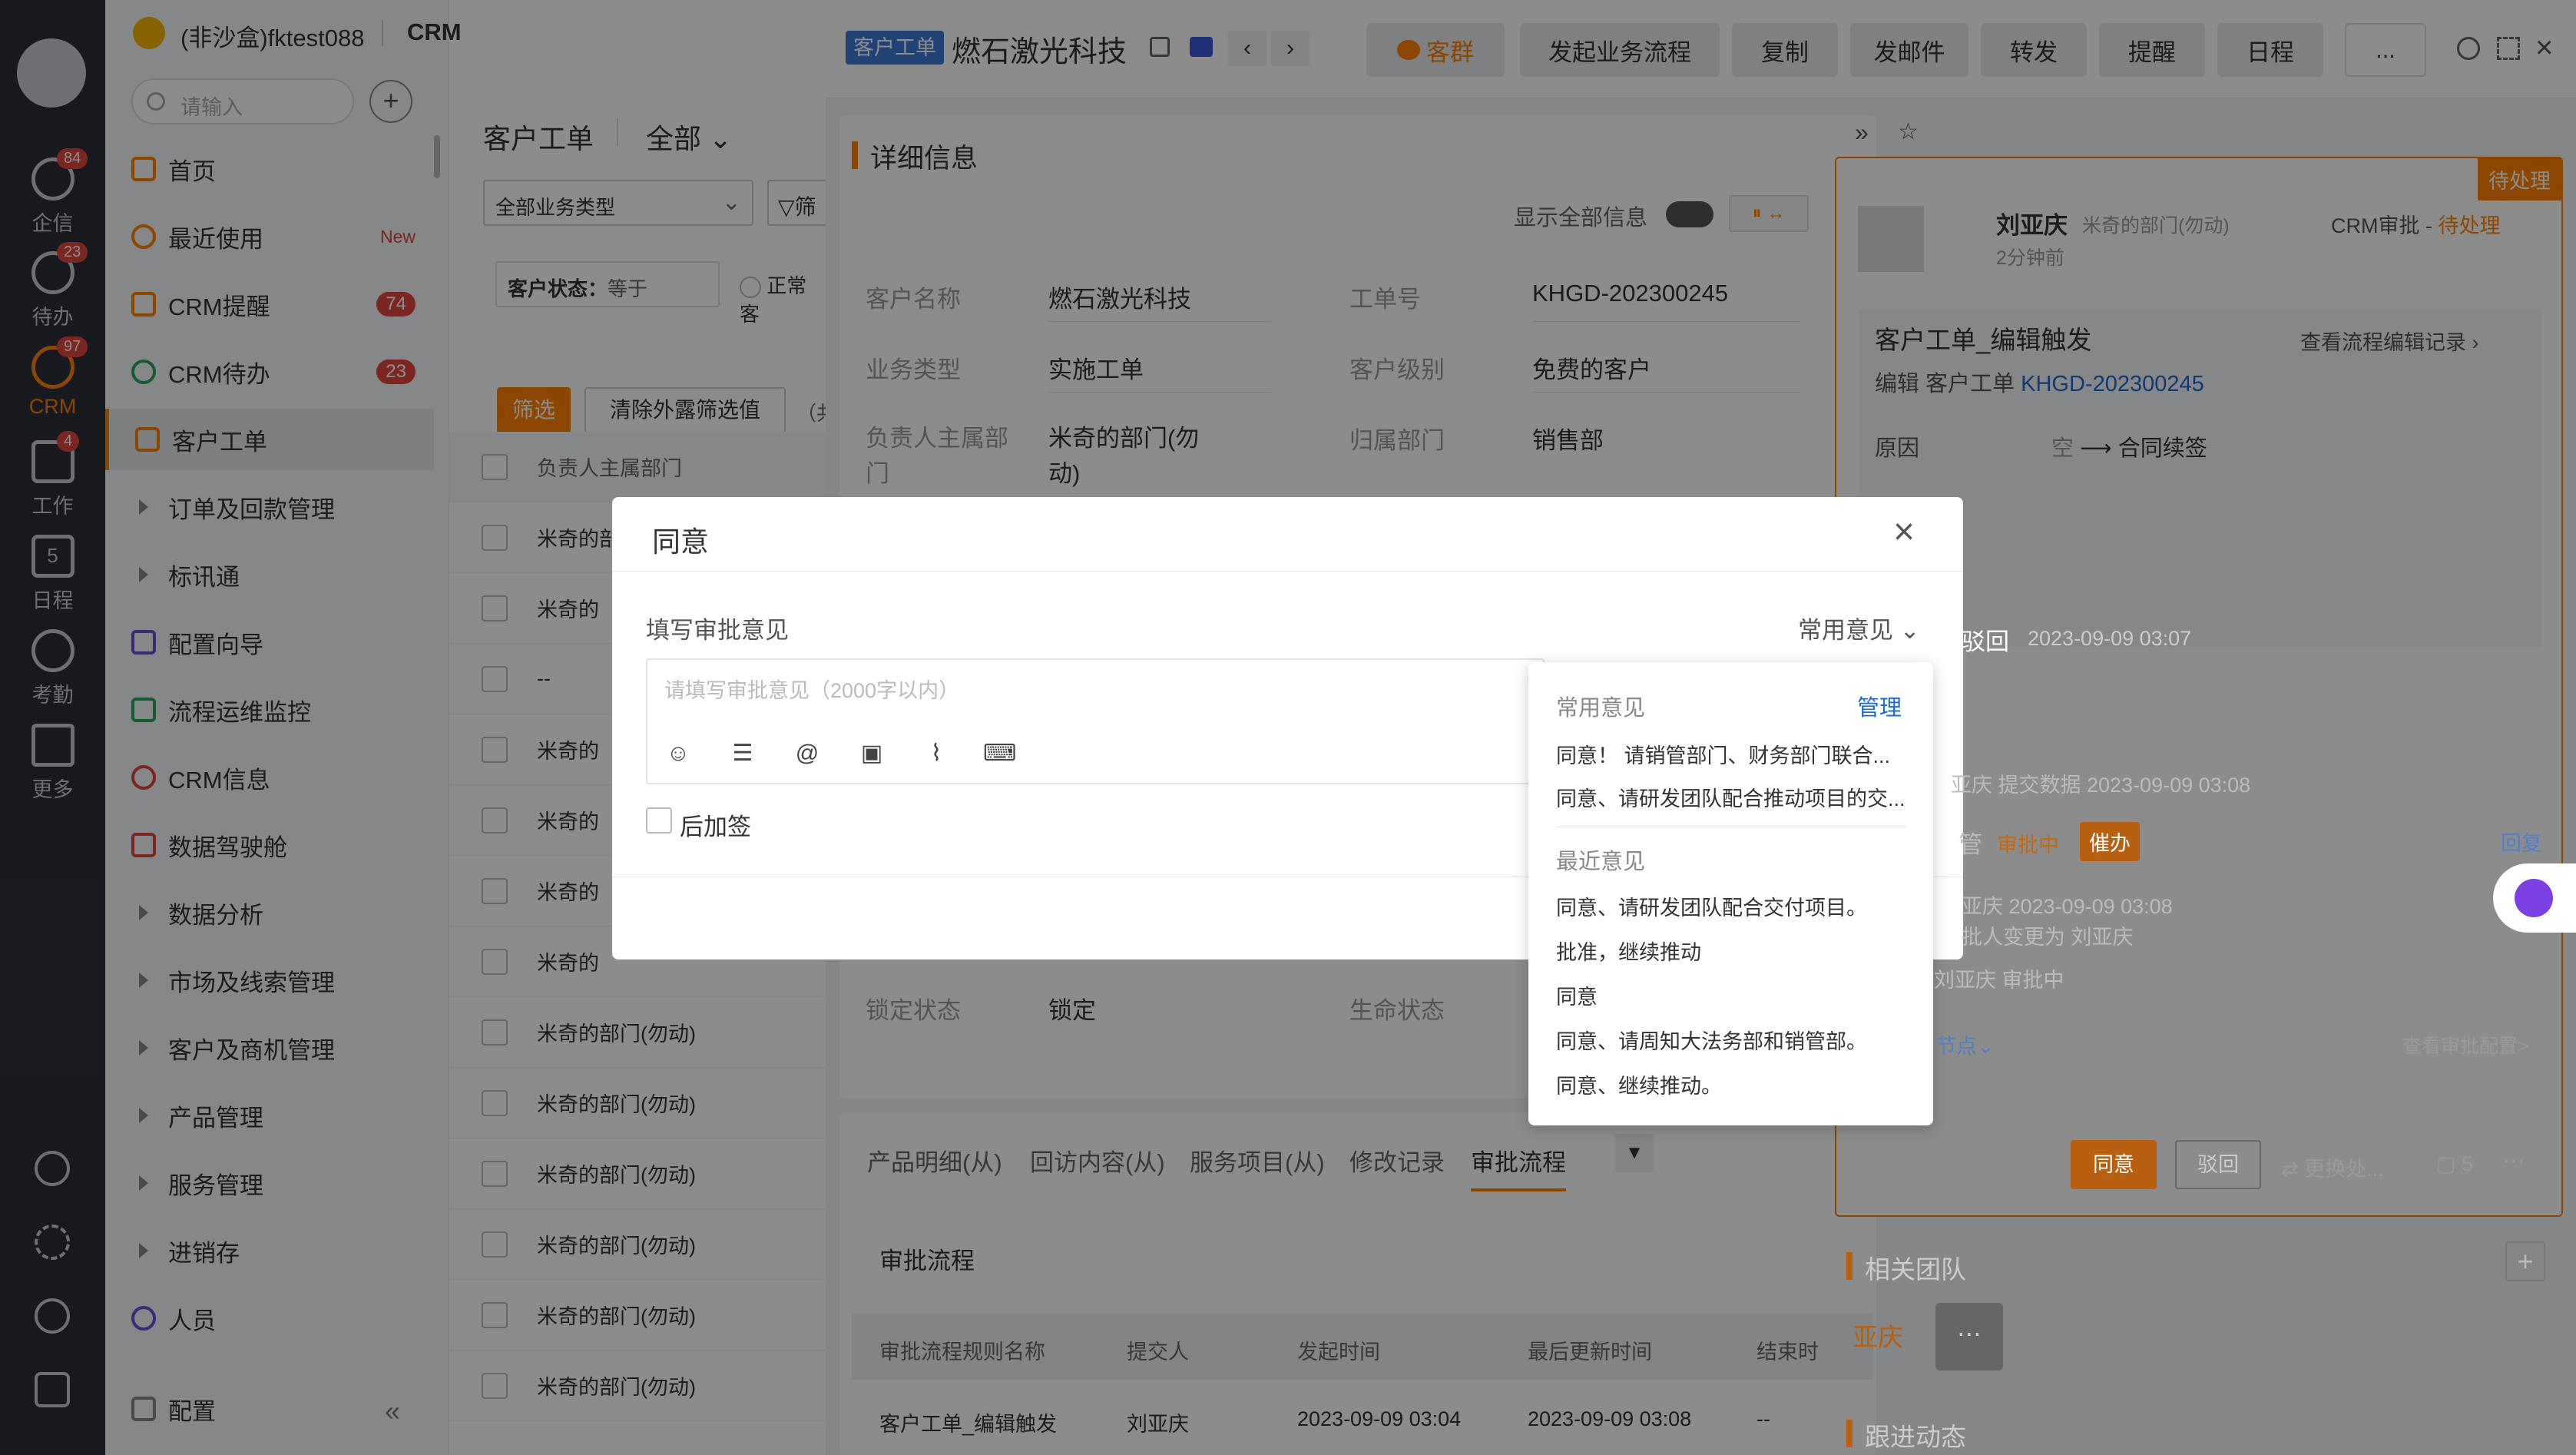 This screenshot has height=1455, width=2576. What do you see at coordinates (808, 753) in the screenshot?
I see `mention-icon: @` at bounding box center [808, 753].